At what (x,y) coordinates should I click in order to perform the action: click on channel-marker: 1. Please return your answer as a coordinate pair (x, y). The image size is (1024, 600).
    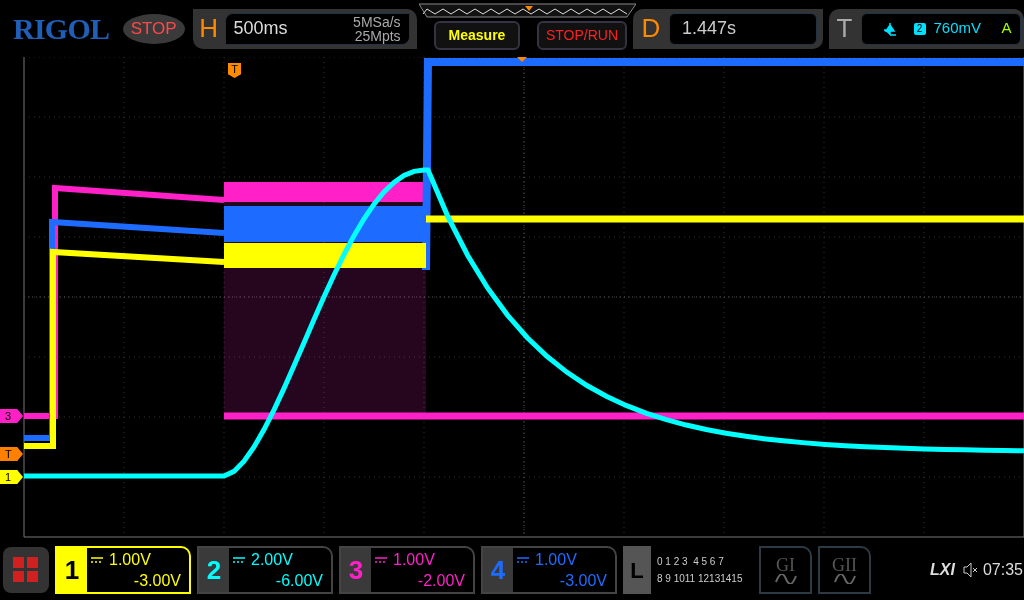
    Looking at the image, I should click on (11, 477).